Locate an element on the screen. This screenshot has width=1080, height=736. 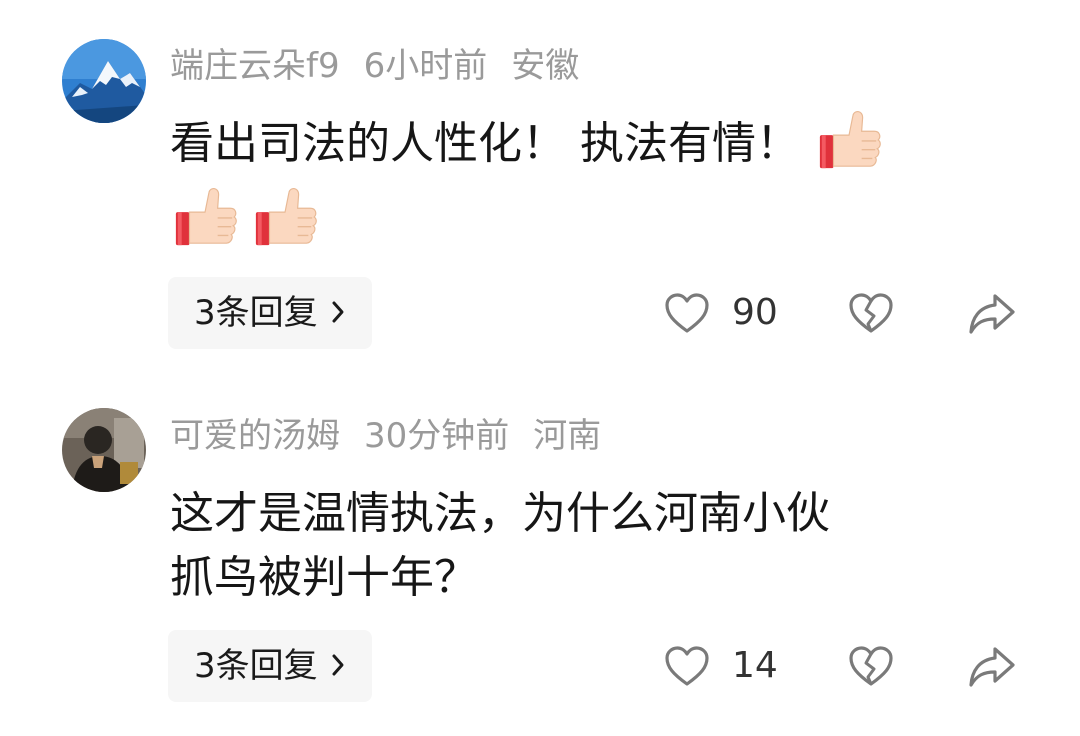
emoji-row is located at coordinates (252, 219).